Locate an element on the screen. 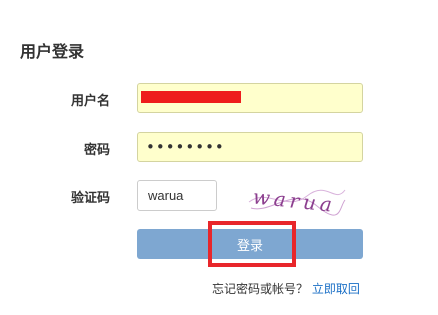 This screenshot has height=315, width=438. recover-link: 立即取回 is located at coordinates (336, 289).